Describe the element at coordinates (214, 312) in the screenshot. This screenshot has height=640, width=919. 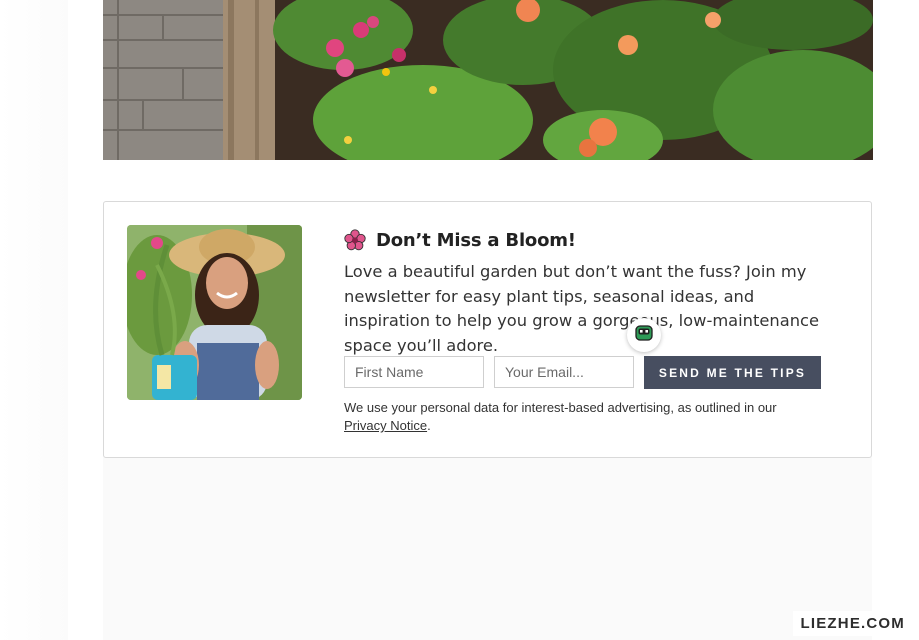
I see `author-photo` at that location.